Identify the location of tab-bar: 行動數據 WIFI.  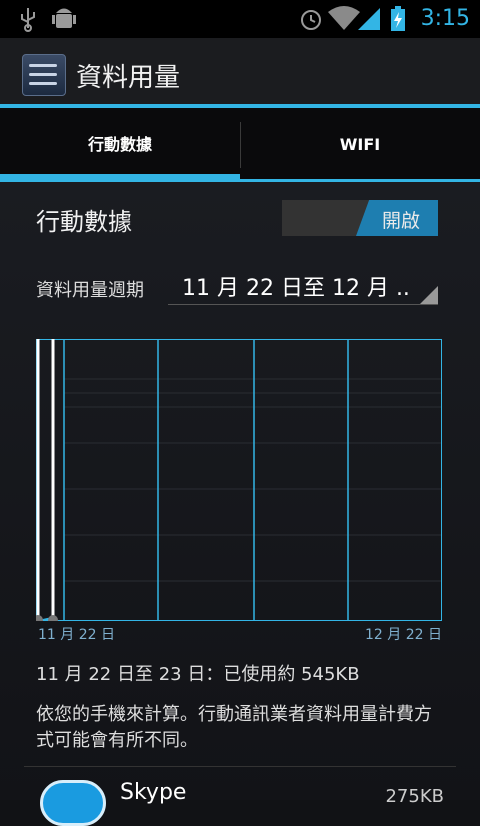
(240, 145).